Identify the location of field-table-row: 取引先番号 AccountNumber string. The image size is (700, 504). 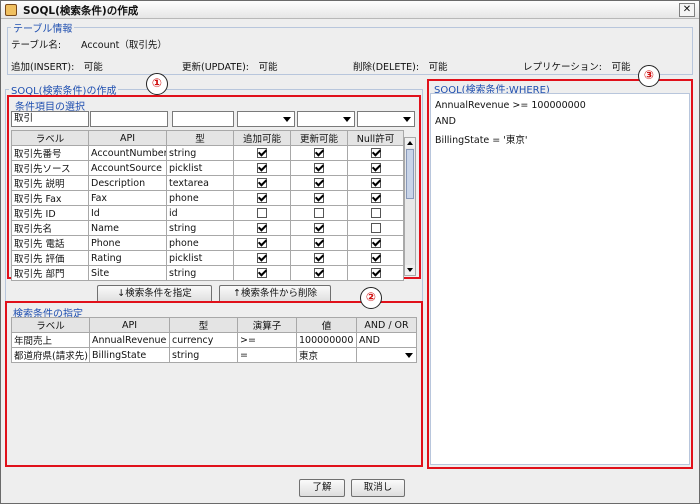
(207, 153).